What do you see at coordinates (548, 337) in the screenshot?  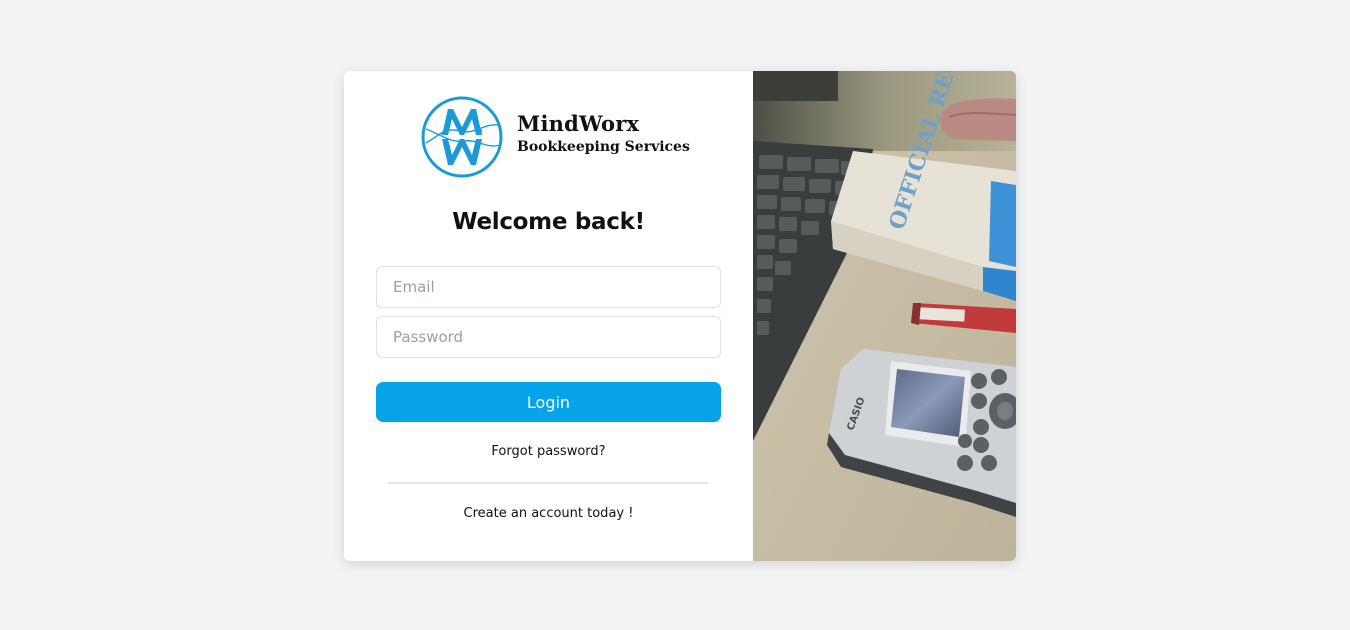 I see `password-field` at bounding box center [548, 337].